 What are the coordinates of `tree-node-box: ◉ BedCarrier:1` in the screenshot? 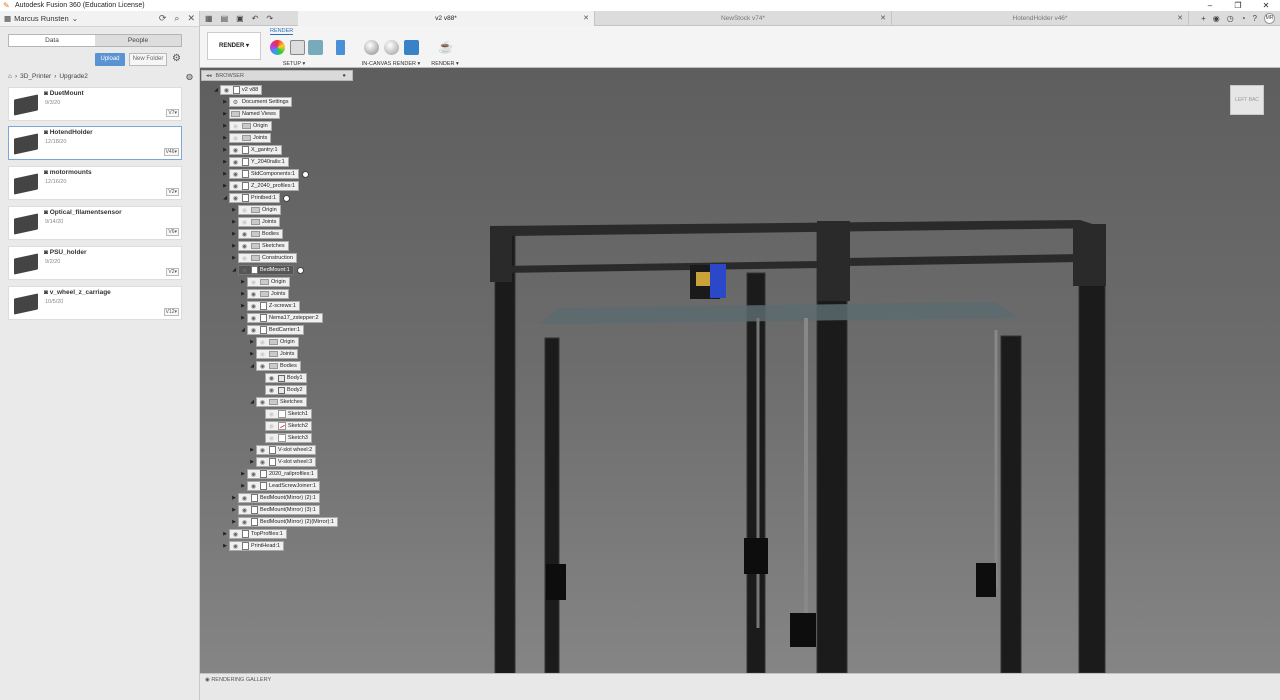 It's located at (276, 330).